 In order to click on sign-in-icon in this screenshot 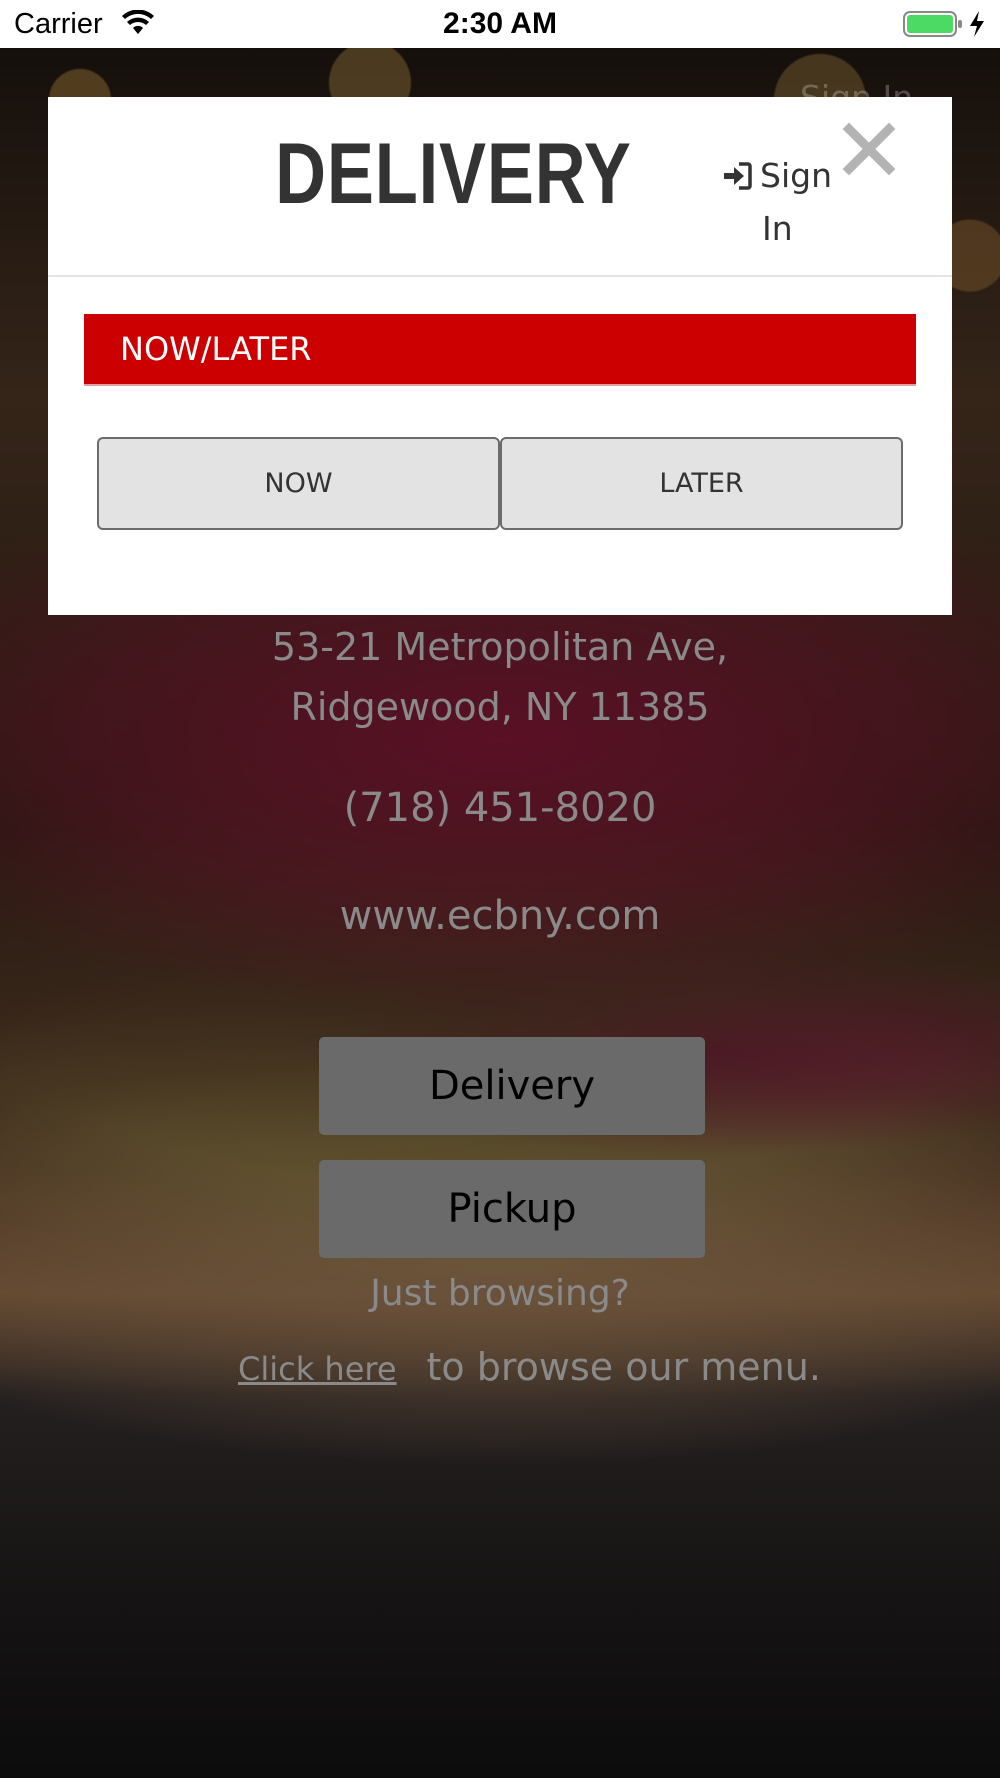, I will do `click(738, 176)`.